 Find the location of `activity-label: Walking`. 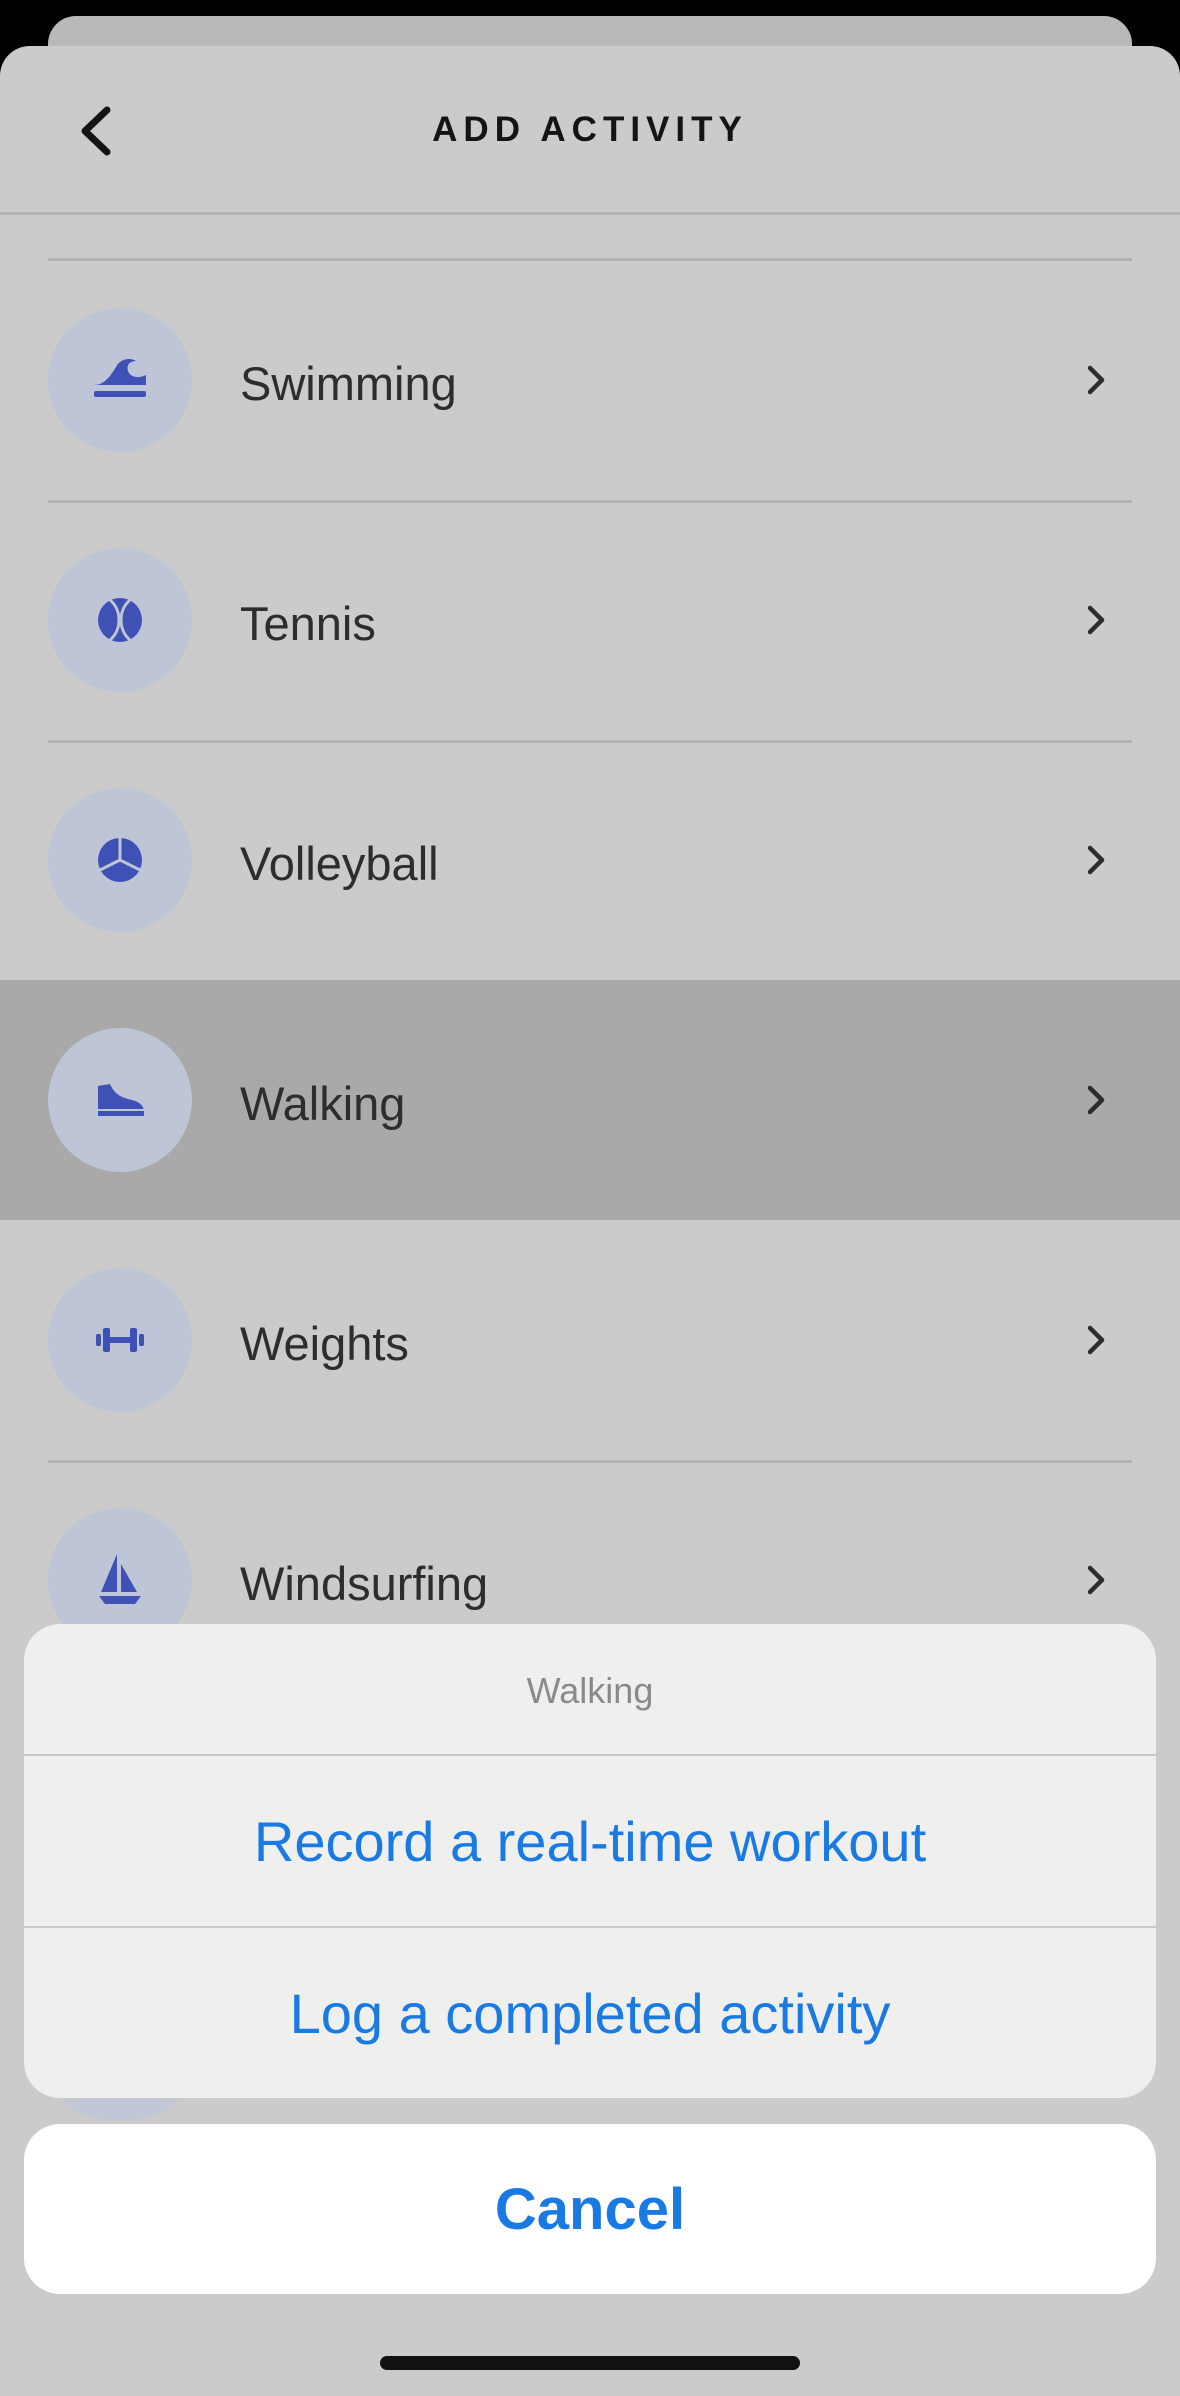

activity-label: Walking is located at coordinates (323, 1103).